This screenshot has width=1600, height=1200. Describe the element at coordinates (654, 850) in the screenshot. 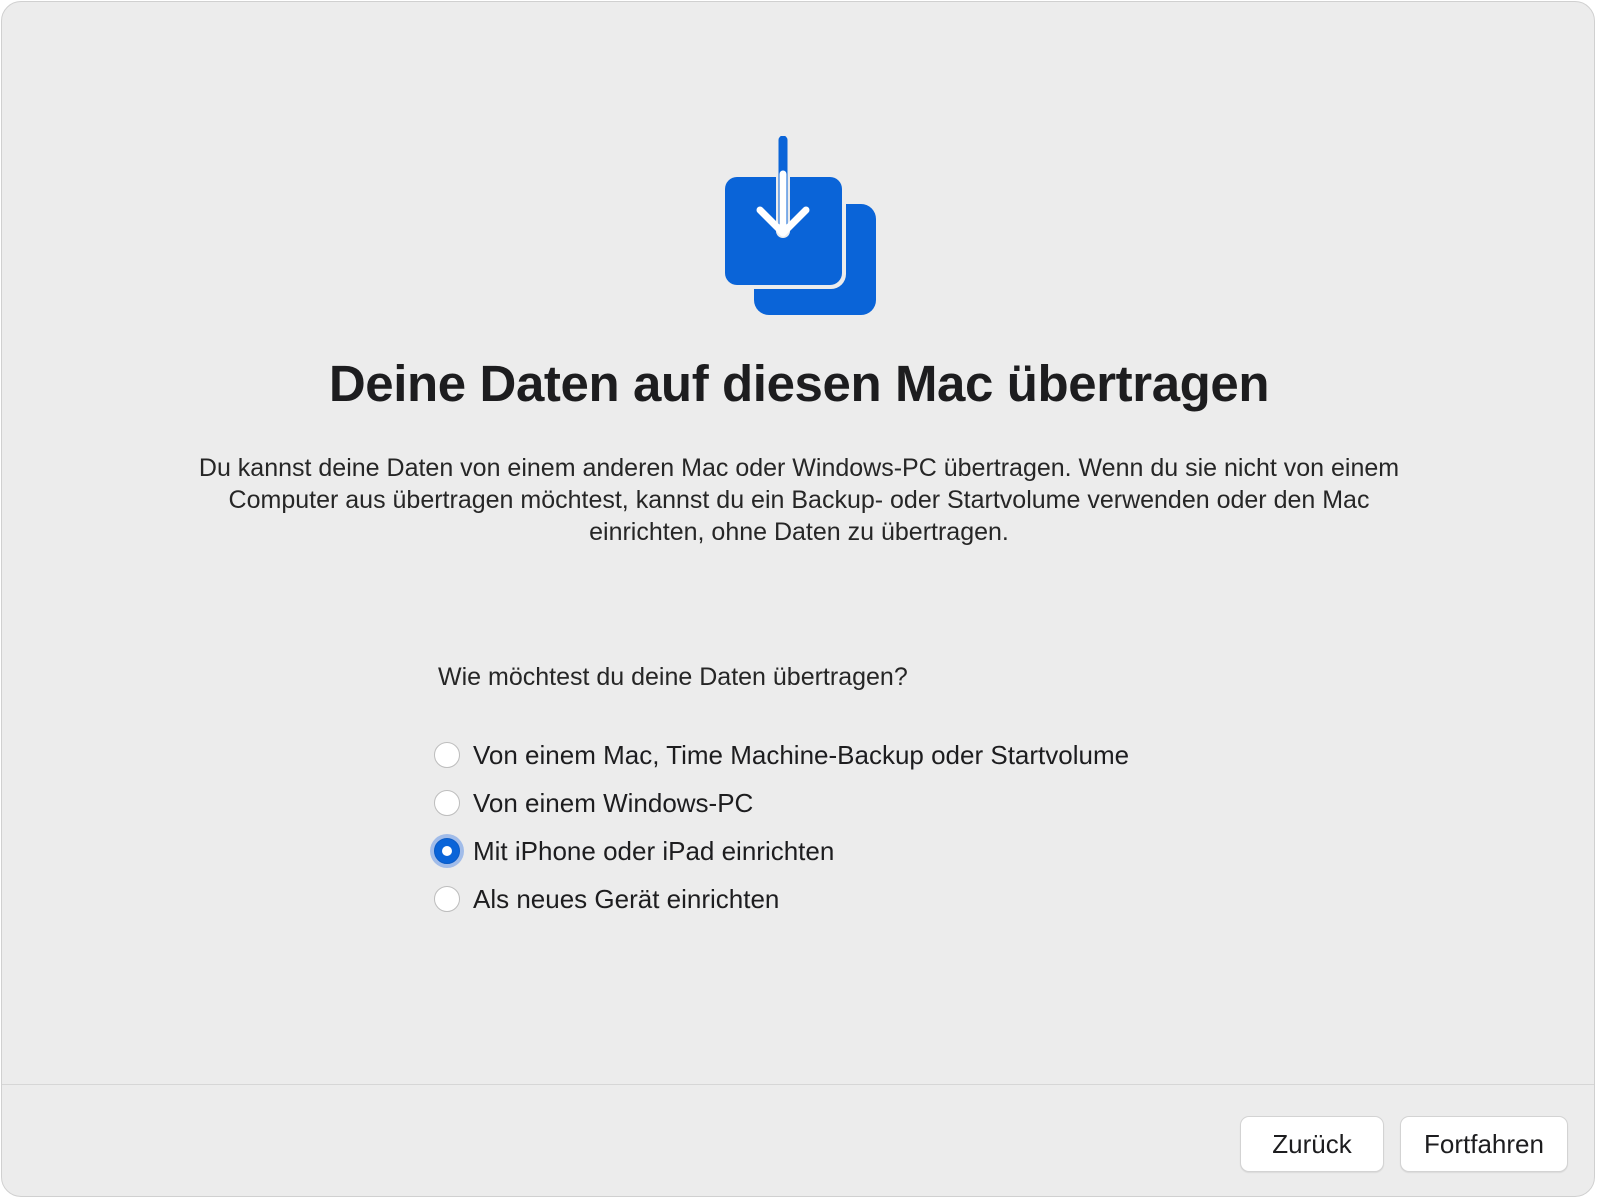

I see `option-label: Mit iPhone oder iPad einrichten` at that location.